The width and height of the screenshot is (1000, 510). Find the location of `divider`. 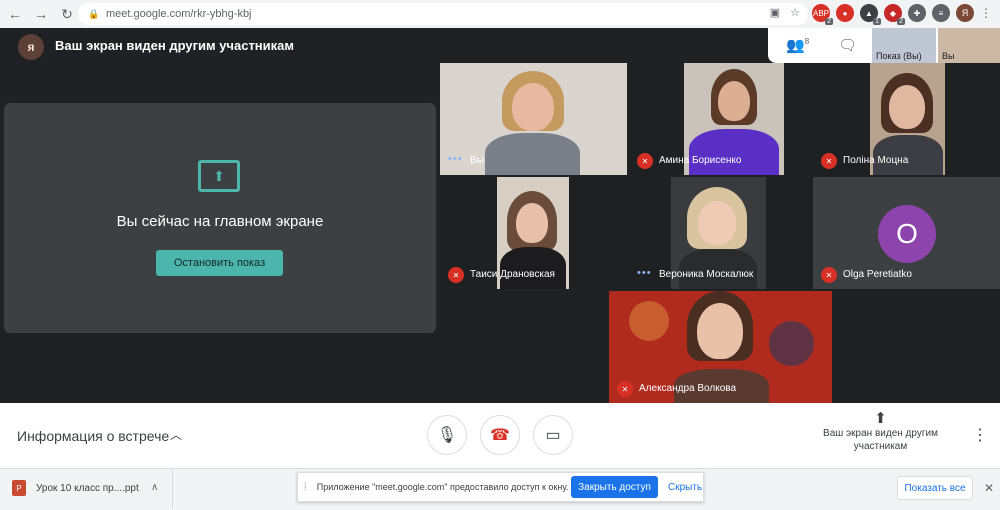

divider is located at coordinates (172, 489).